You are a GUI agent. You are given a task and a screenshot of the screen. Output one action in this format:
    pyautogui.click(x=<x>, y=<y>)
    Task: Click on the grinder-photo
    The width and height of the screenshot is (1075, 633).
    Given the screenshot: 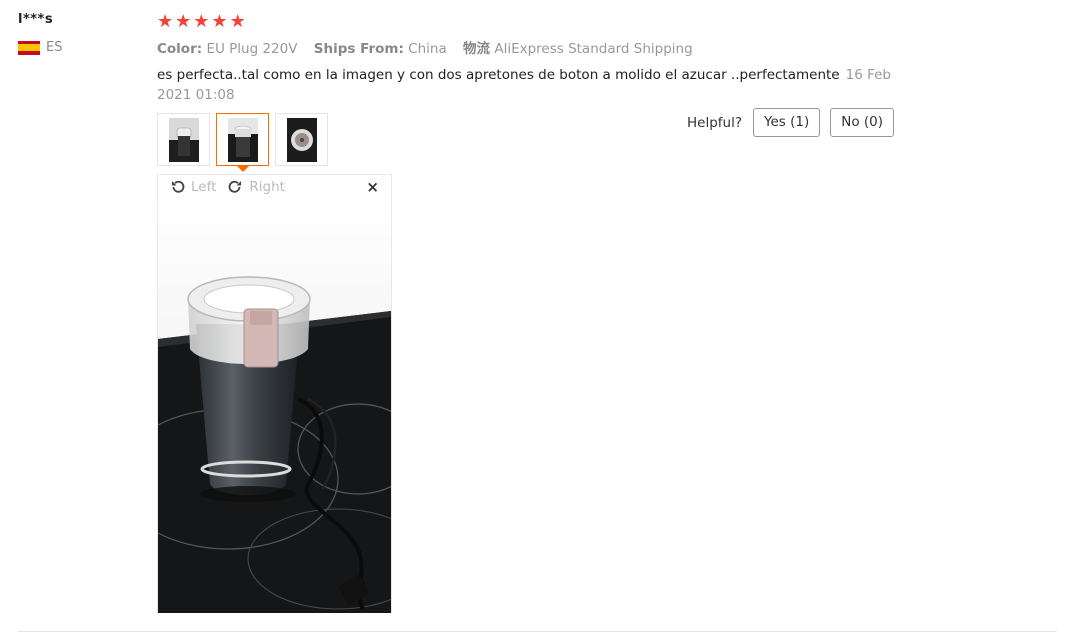 What is the action you would take?
    pyautogui.click(x=274, y=406)
    